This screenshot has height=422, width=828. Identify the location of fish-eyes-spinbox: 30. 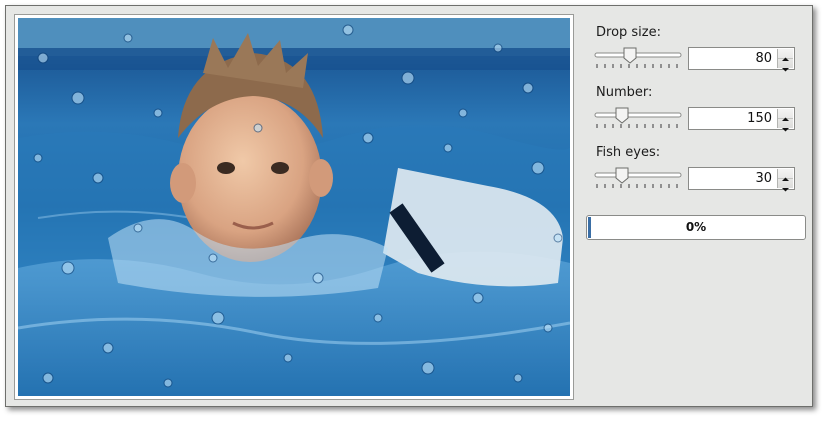
(741, 179).